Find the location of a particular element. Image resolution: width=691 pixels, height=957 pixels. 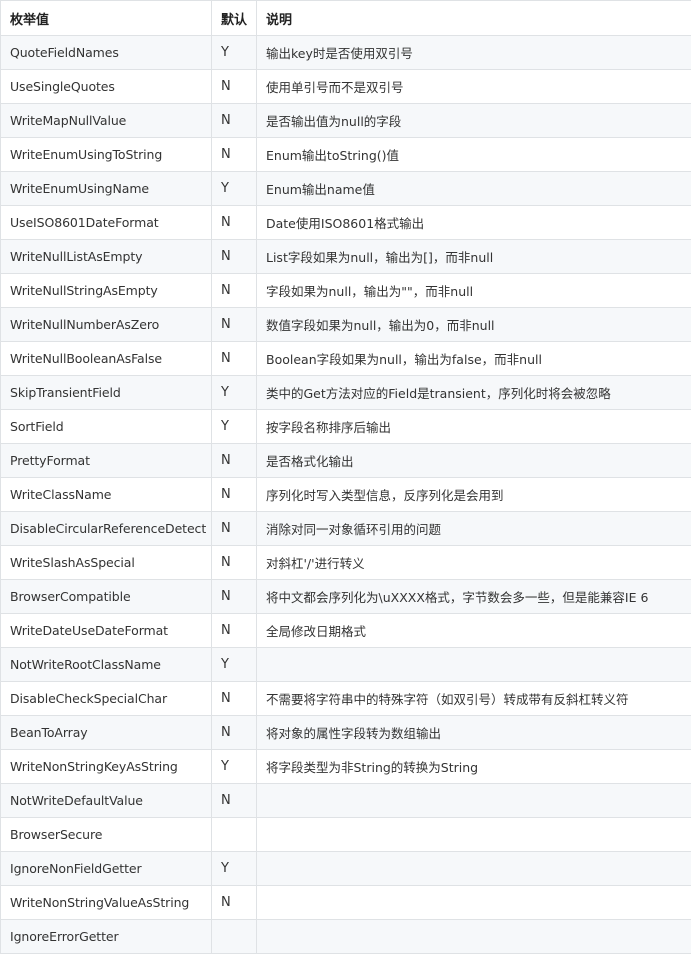

table-row: PrettyFormat N 是否格式化输出 is located at coordinates (345, 460).